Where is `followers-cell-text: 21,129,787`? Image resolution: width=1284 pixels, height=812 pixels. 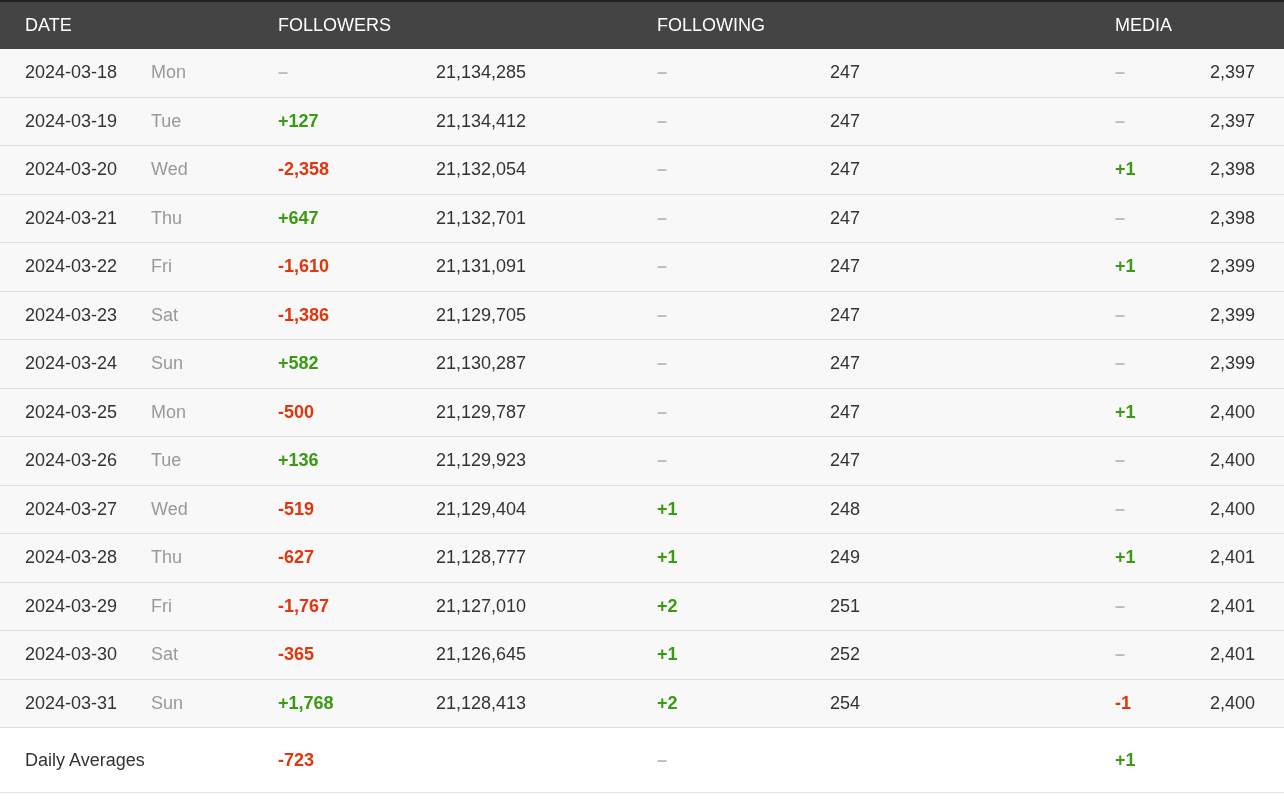 followers-cell-text: 21,129,787 is located at coordinates (482, 412).